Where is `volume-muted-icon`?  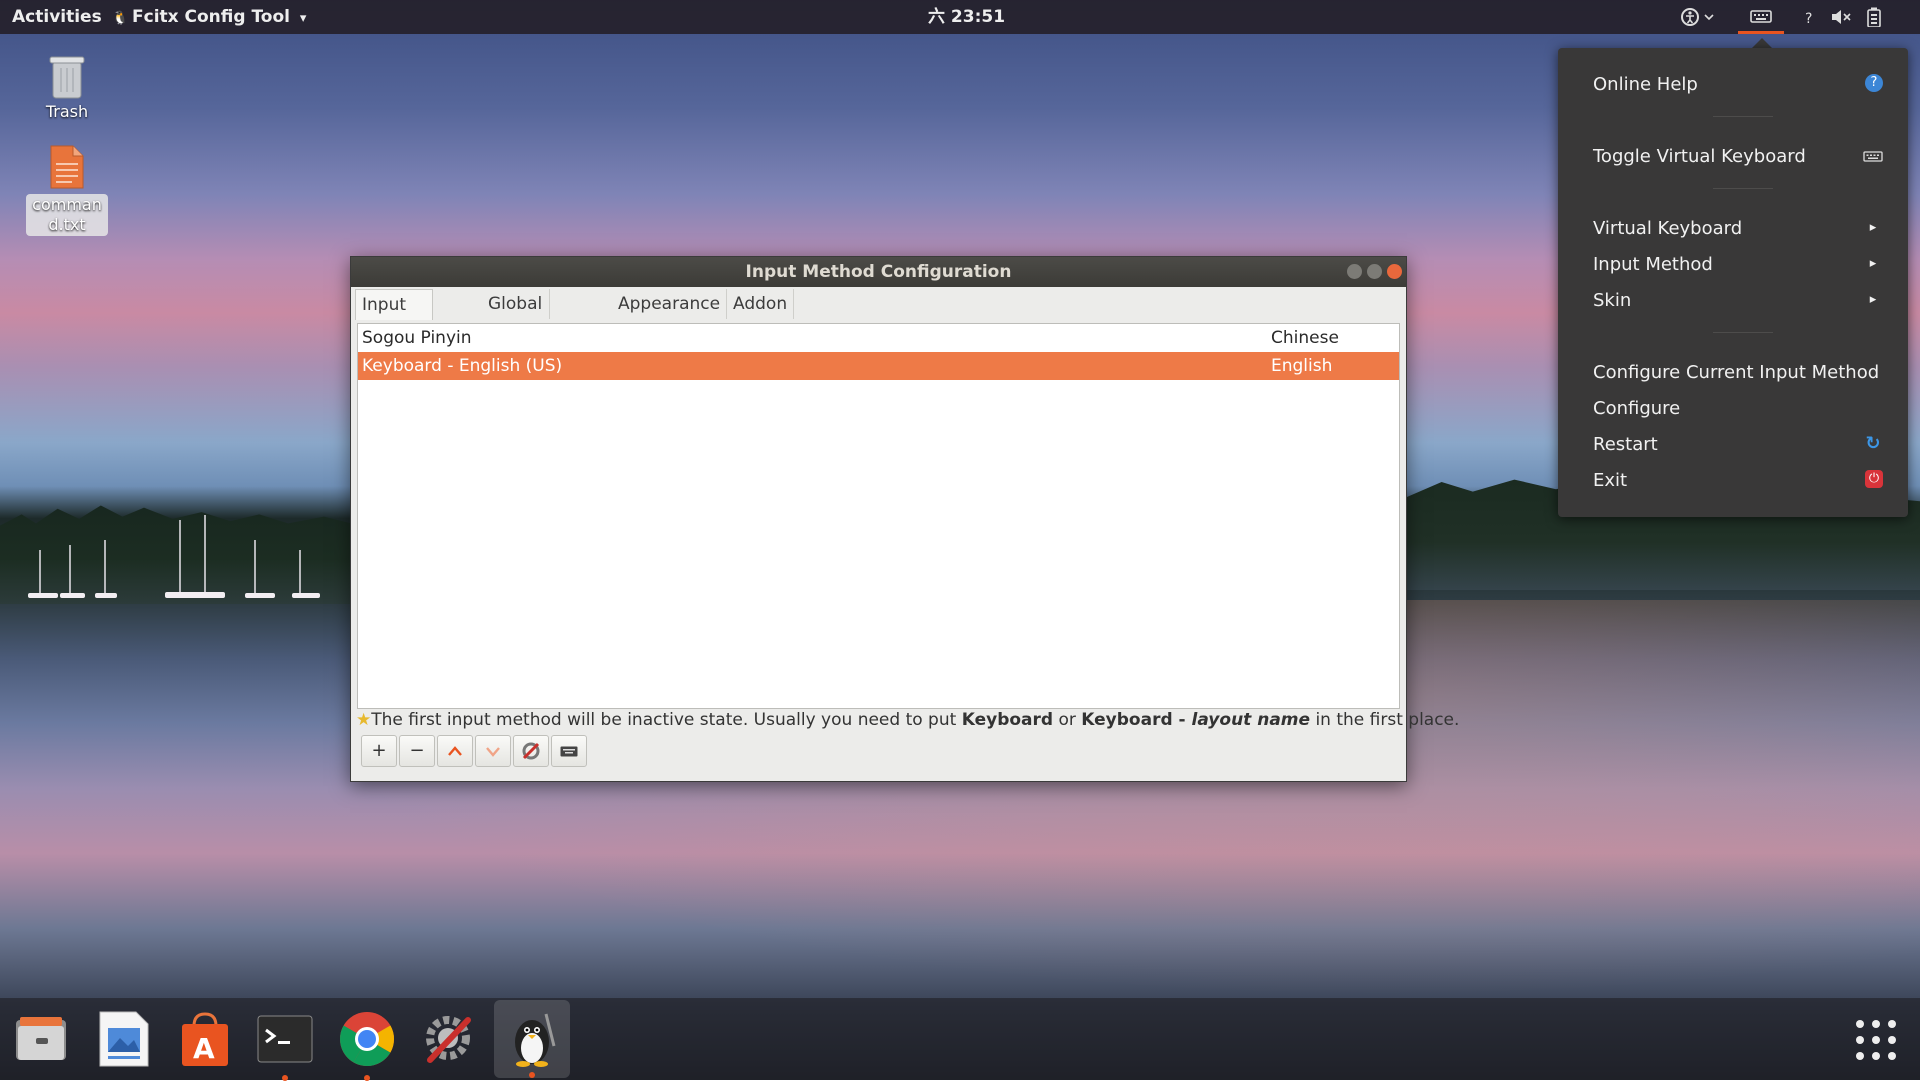
volume-muted-icon is located at coordinates (1842, 17).